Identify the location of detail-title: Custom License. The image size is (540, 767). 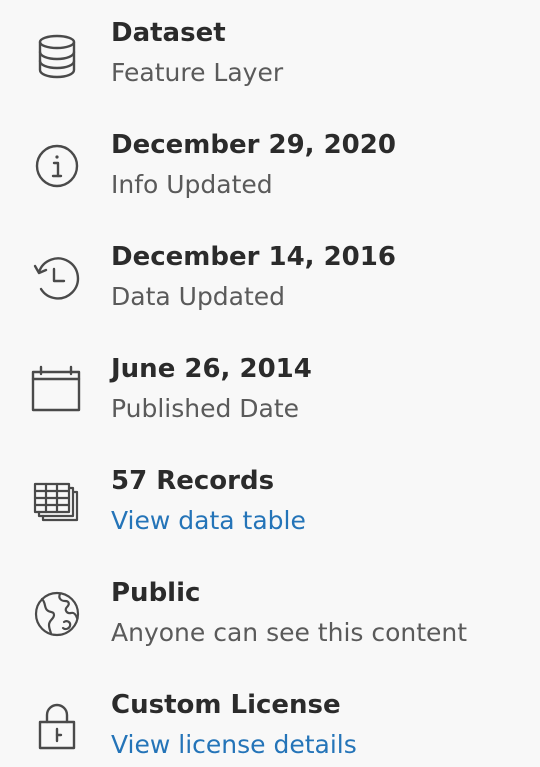
(226, 705).